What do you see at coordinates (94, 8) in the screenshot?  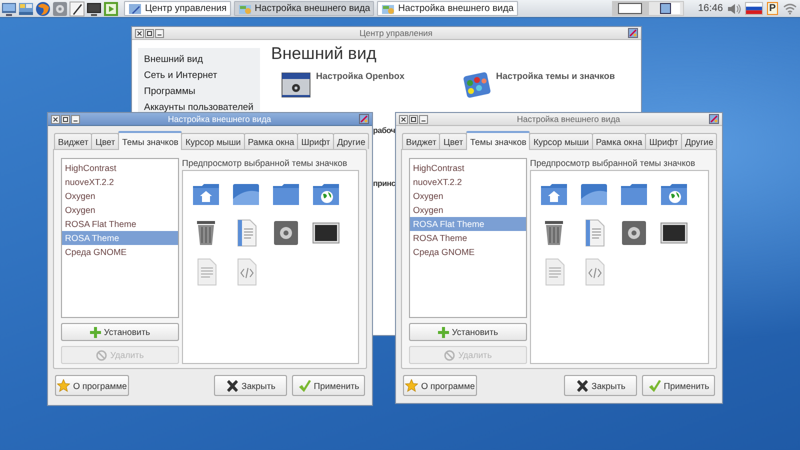 I see `monitor-icon` at bounding box center [94, 8].